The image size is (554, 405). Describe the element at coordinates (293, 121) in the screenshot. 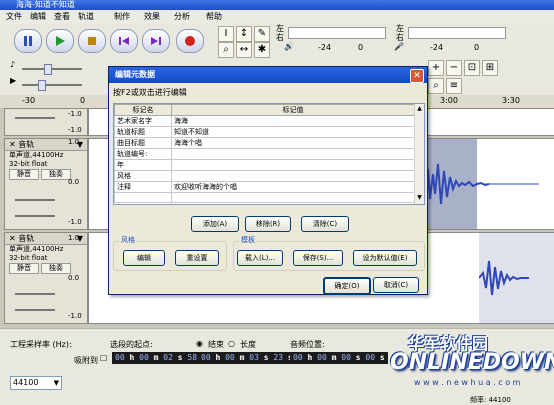

I see `tag-value: 海海` at that location.